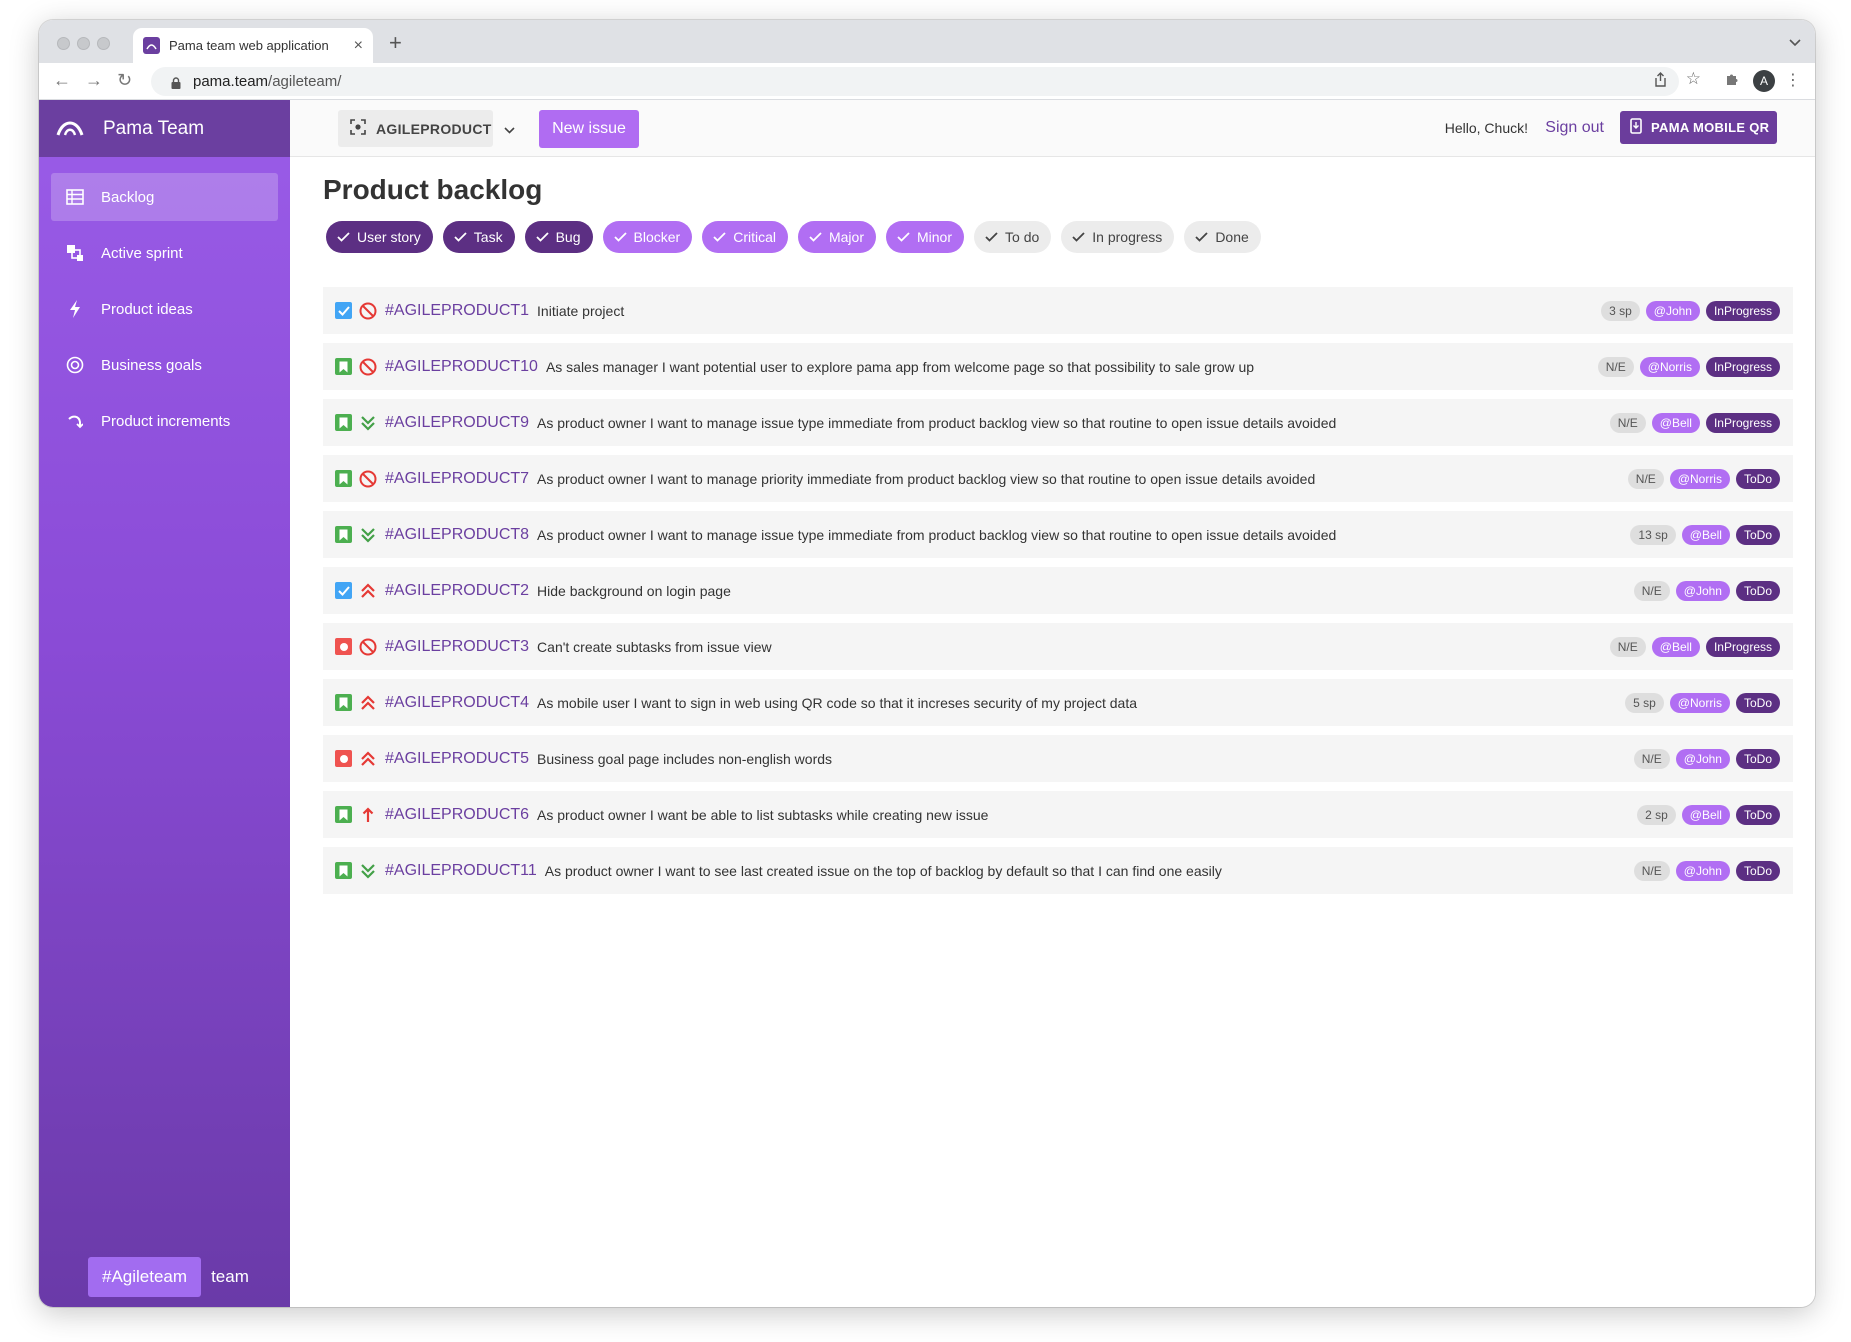  I want to click on extensions-puzzle-icon, so click(1732, 81).